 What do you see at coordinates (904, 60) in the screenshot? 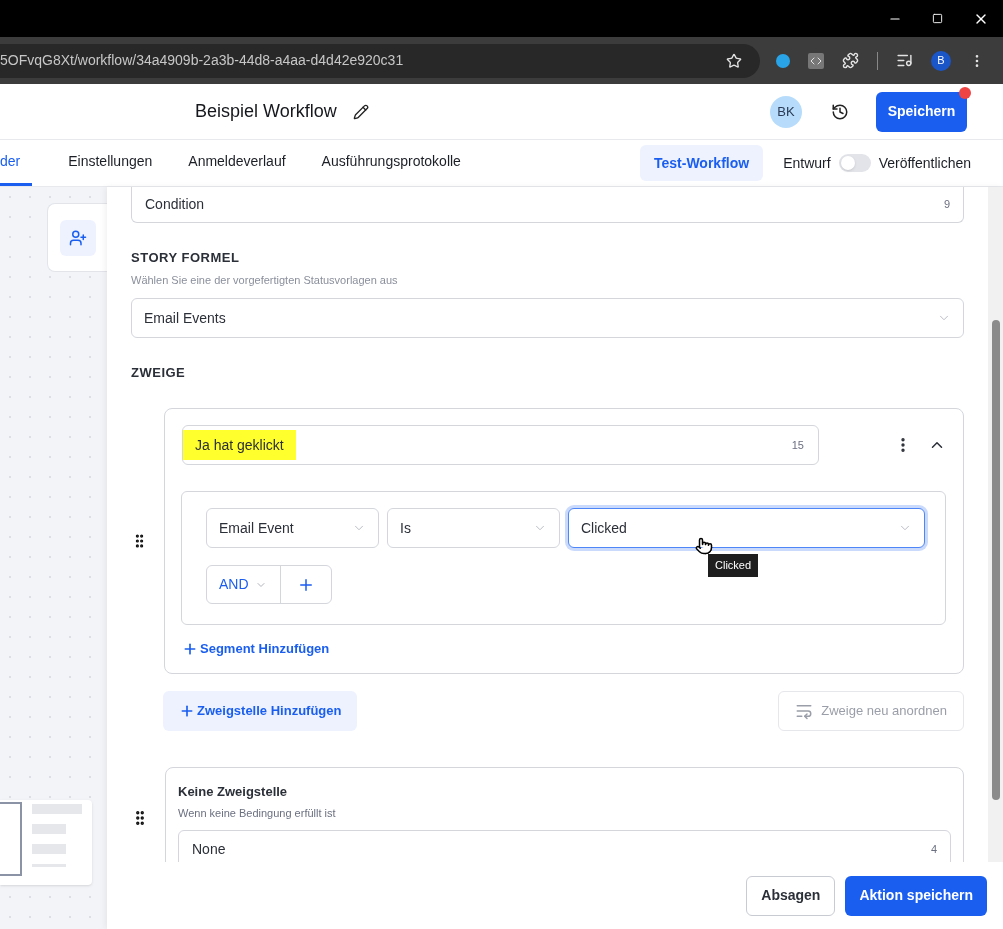
I see `media-icon` at bounding box center [904, 60].